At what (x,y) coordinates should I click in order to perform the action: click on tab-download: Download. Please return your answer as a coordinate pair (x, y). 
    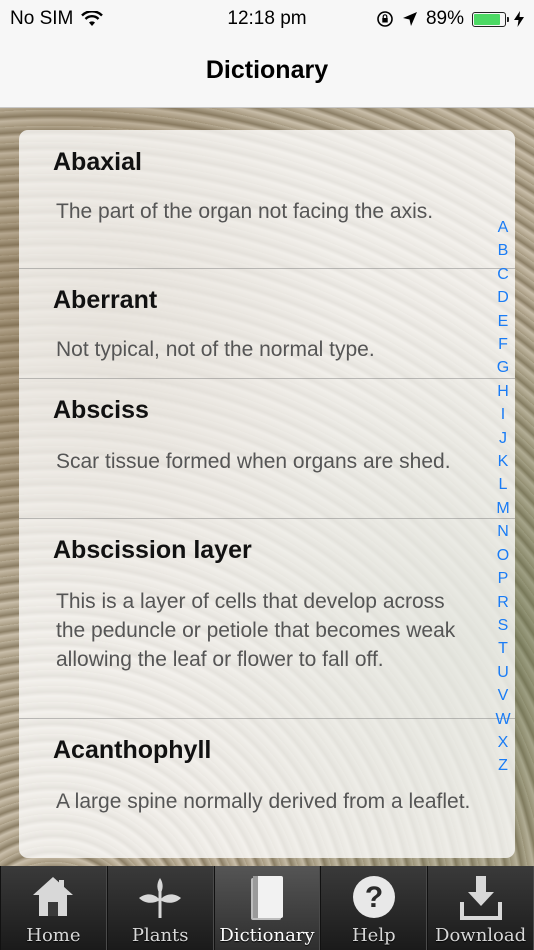
    Looking at the image, I should click on (480, 908).